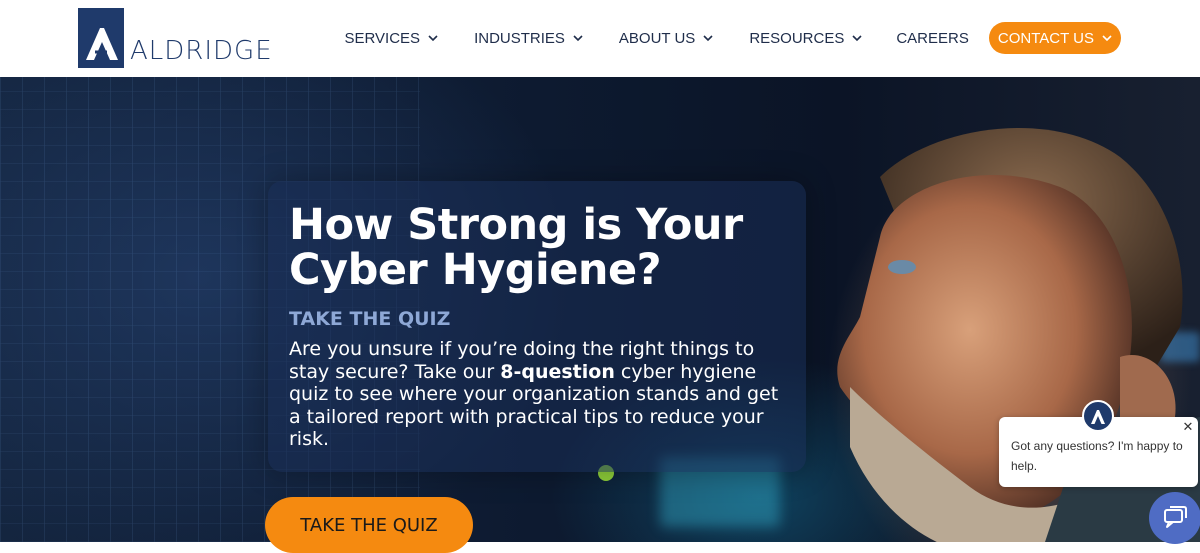 Image resolution: width=1200 pixels, height=553 pixels. I want to click on nav-item-resources: RESOURCES, so click(805, 38).